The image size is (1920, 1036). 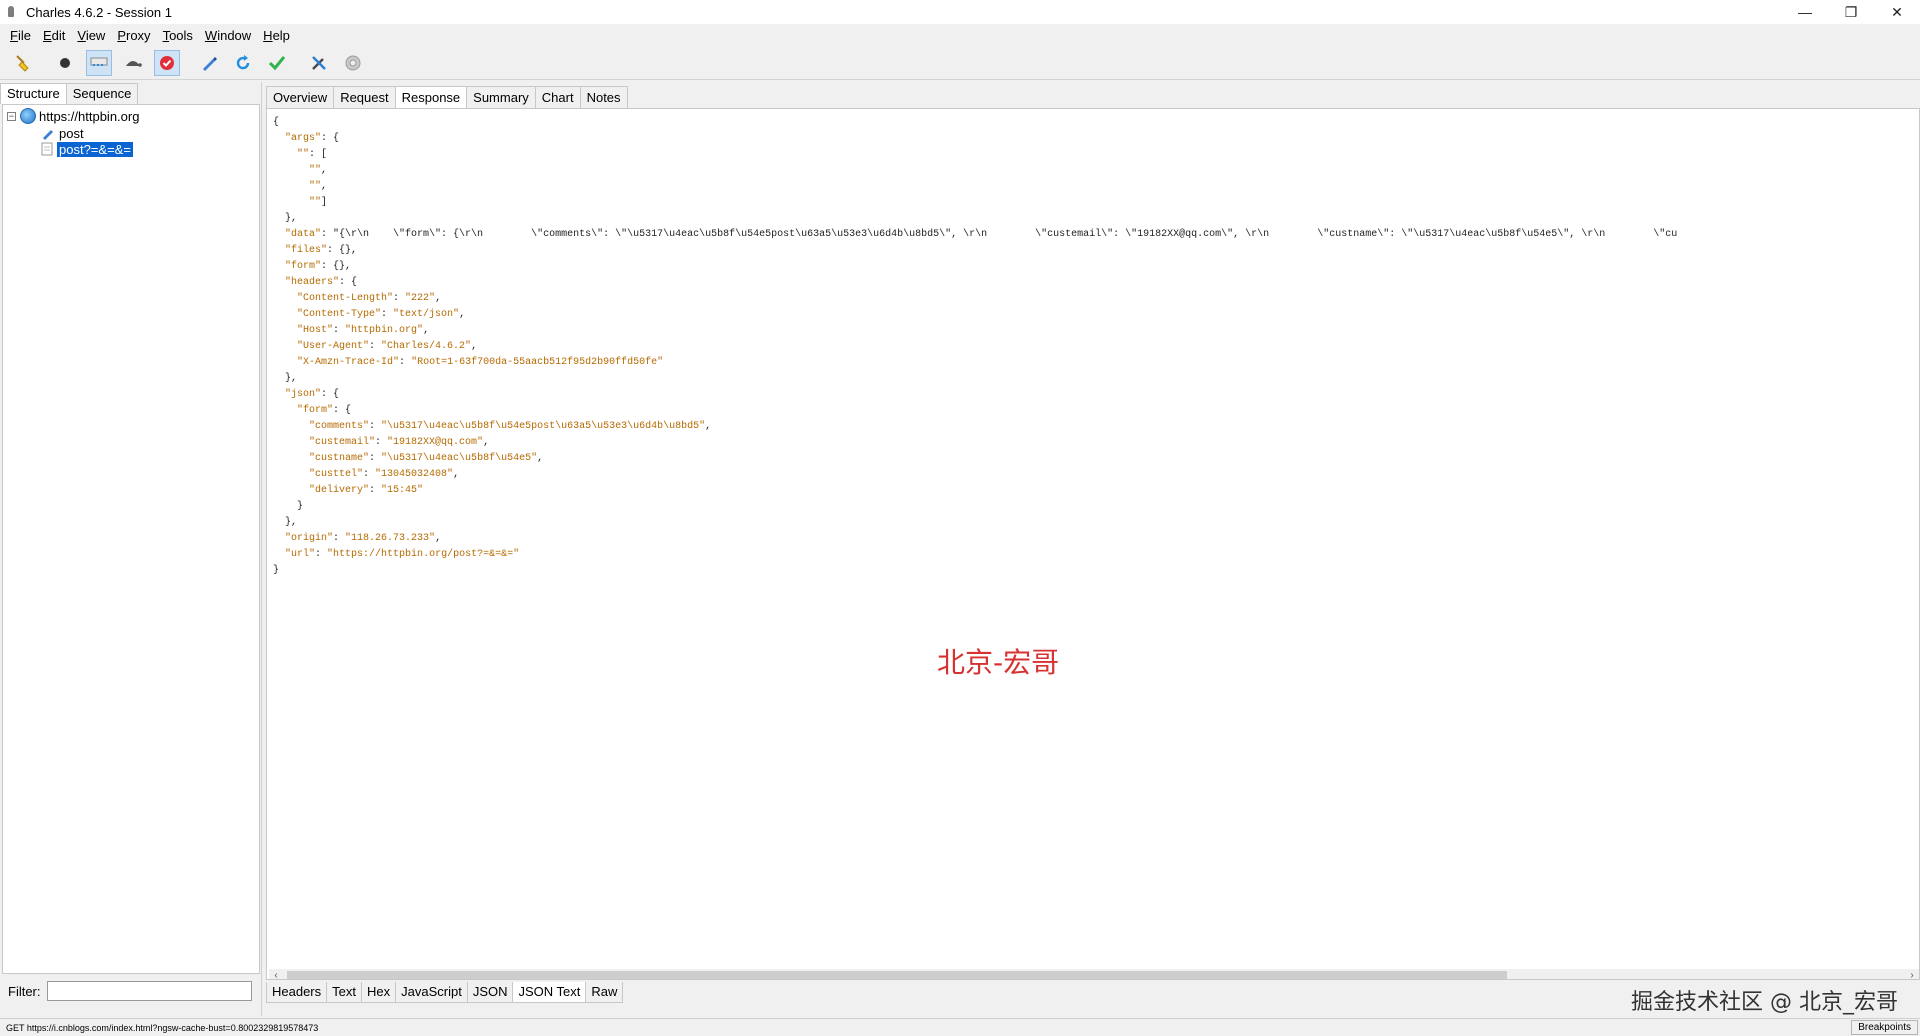 What do you see at coordinates (1897, 12) in the screenshot?
I see `close-button: ✕` at bounding box center [1897, 12].